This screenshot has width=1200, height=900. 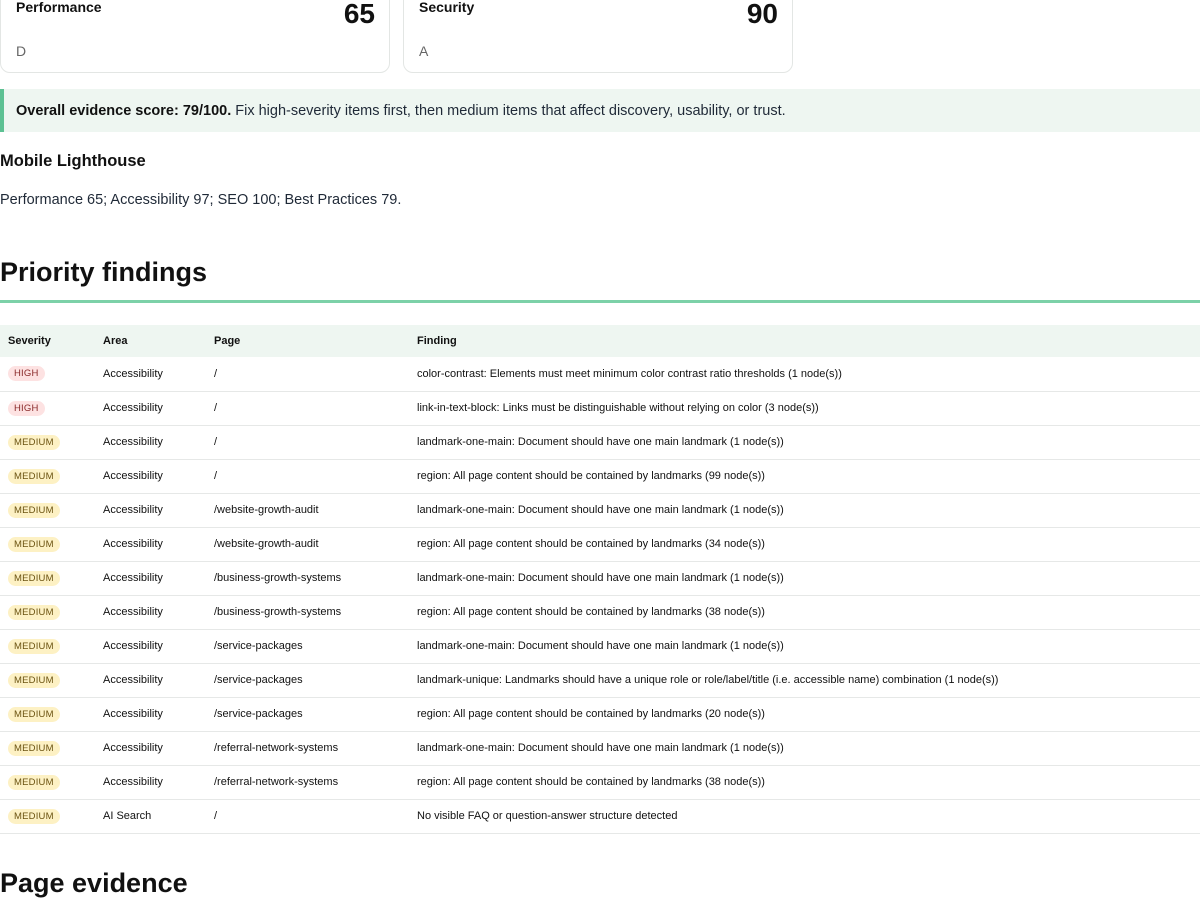 I want to click on page-evidence-heading: Page evidence, so click(x=94, y=883).